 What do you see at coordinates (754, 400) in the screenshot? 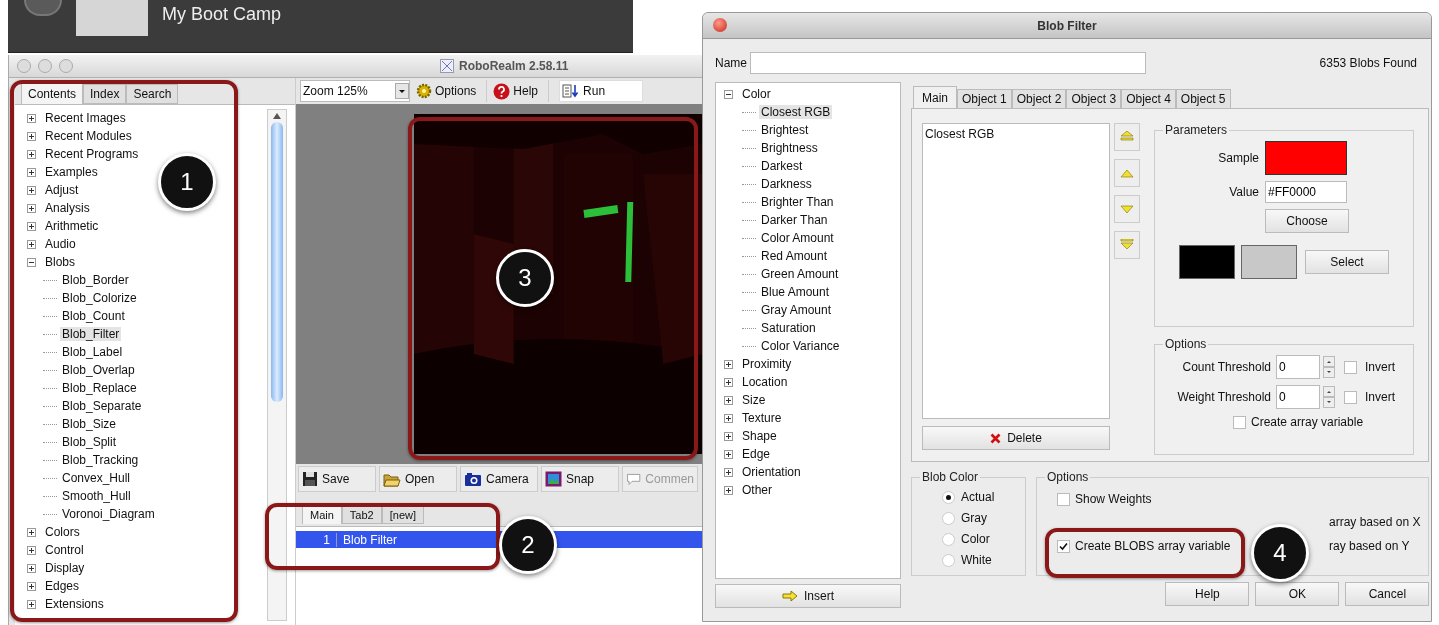
I see `tree-item: Size` at bounding box center [754, 400].